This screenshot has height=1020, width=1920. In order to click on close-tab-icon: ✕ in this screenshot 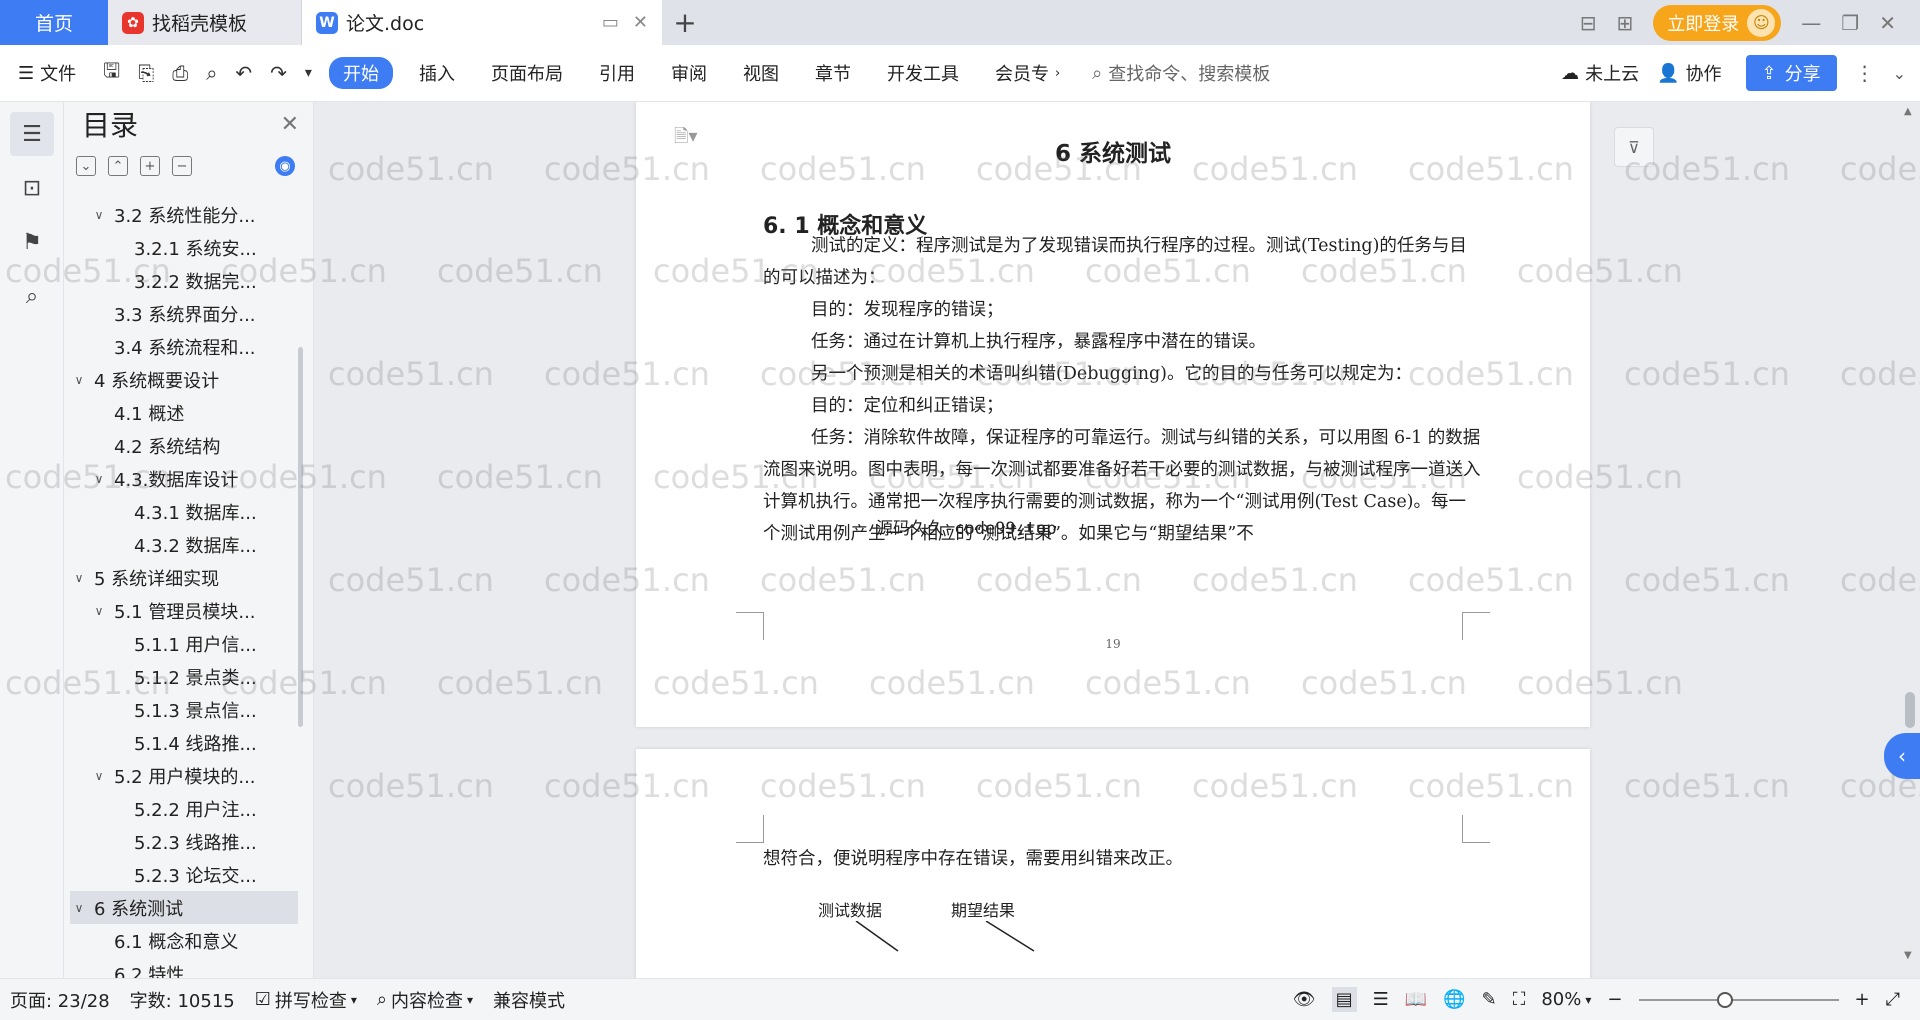, I will do `click(640, 22)`.